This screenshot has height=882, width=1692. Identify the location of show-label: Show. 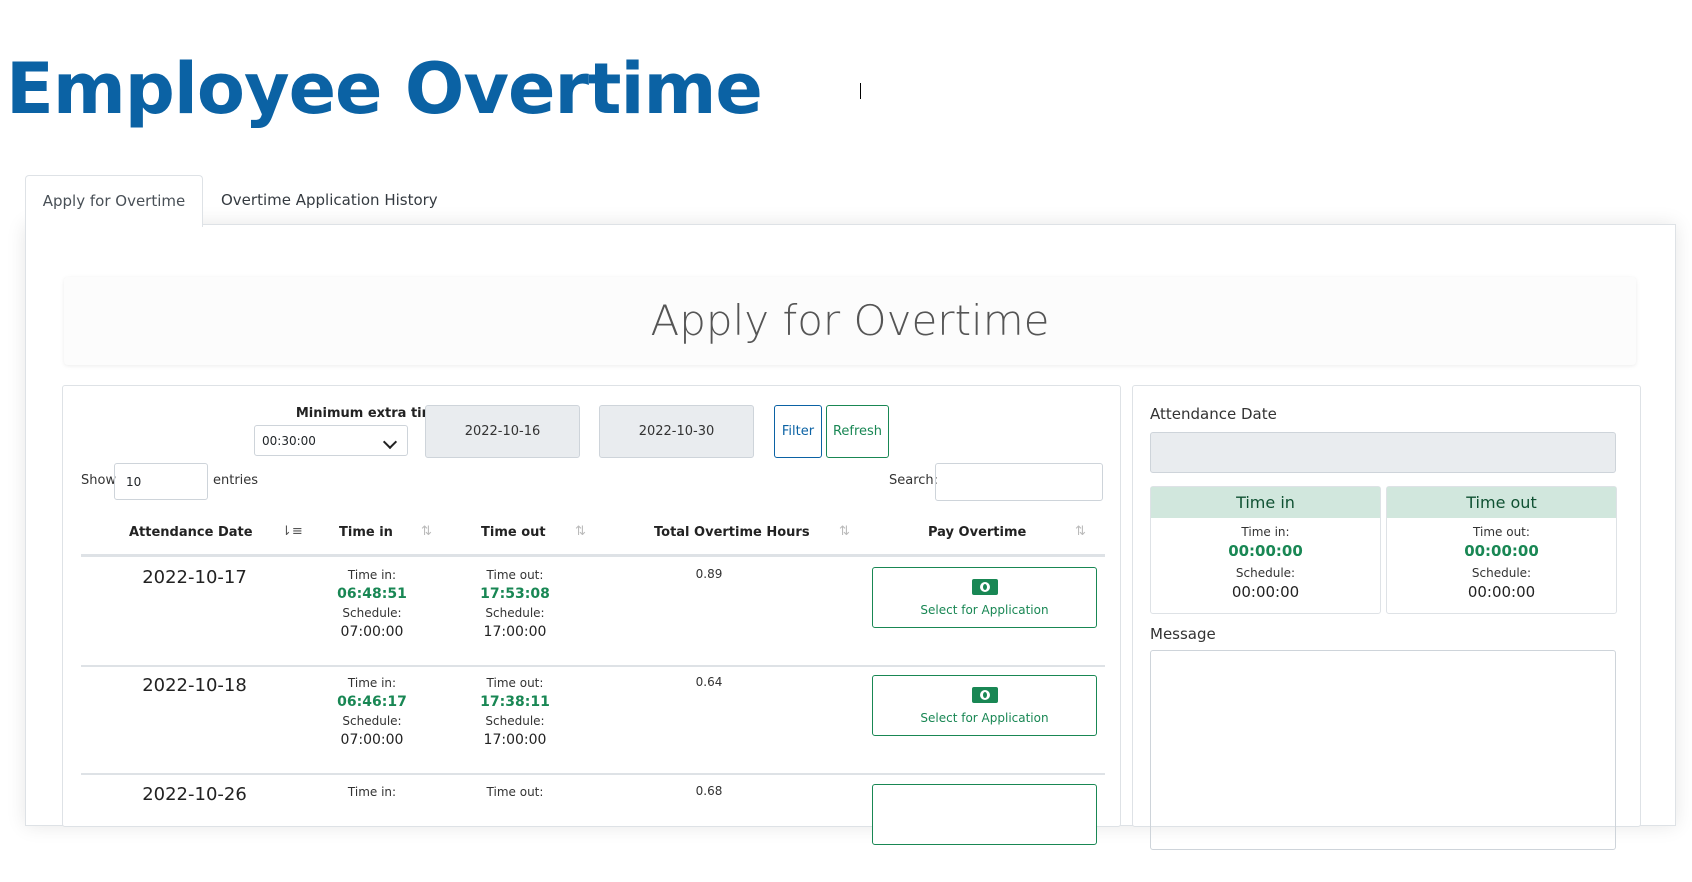
(99, 480).